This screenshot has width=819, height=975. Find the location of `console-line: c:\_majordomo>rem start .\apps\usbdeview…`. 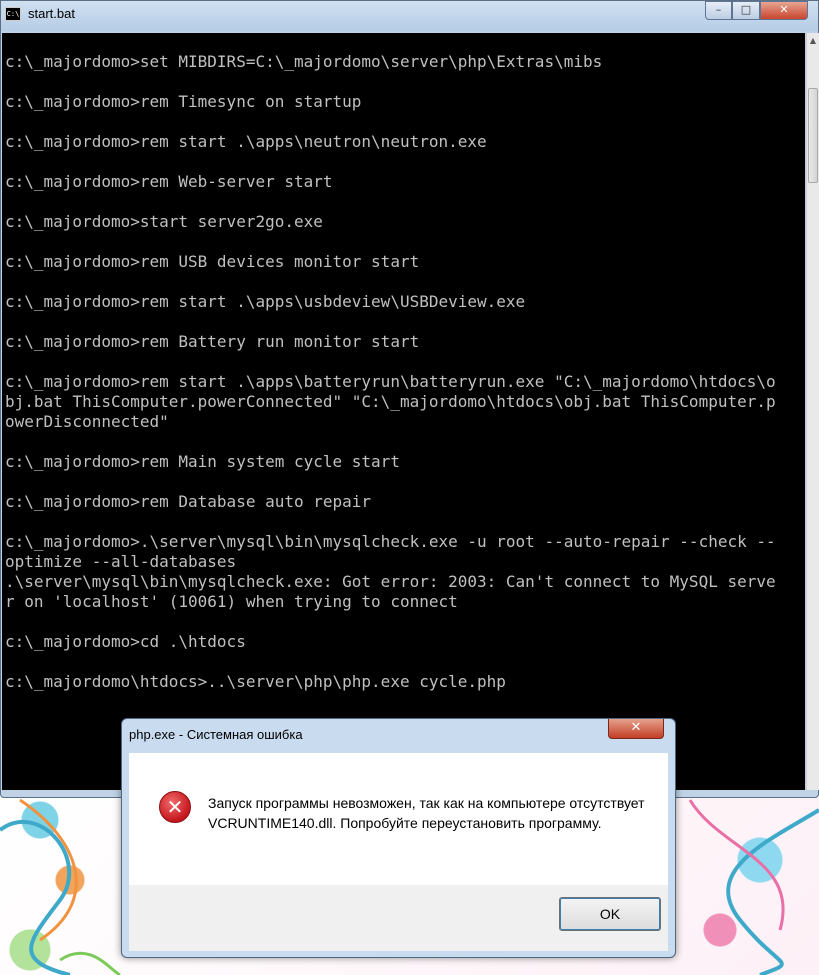

console-line: c:\_majordomo>rem start .\apps\usbdeview… is located at coordinates (265, 301).